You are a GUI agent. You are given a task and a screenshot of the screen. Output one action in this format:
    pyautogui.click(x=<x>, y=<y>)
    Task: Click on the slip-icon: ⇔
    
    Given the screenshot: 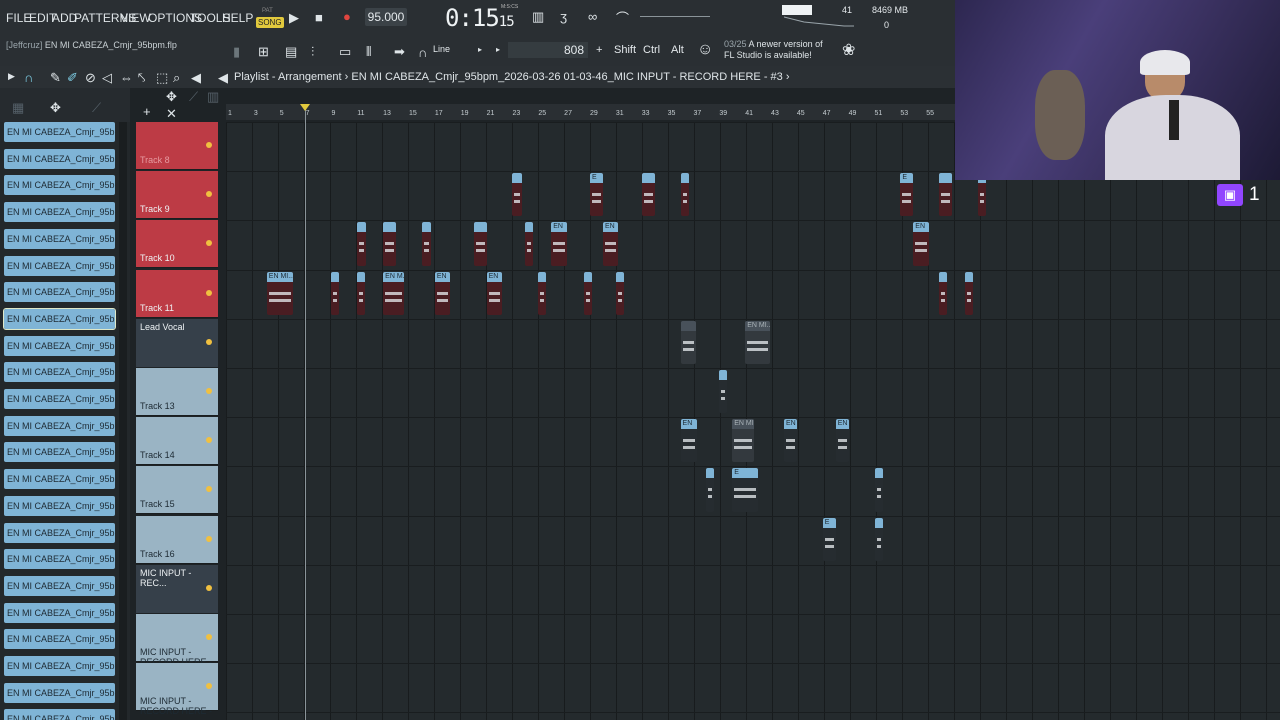 What is the action you would take?
    pyautogui.click(x=126, y=77)
    